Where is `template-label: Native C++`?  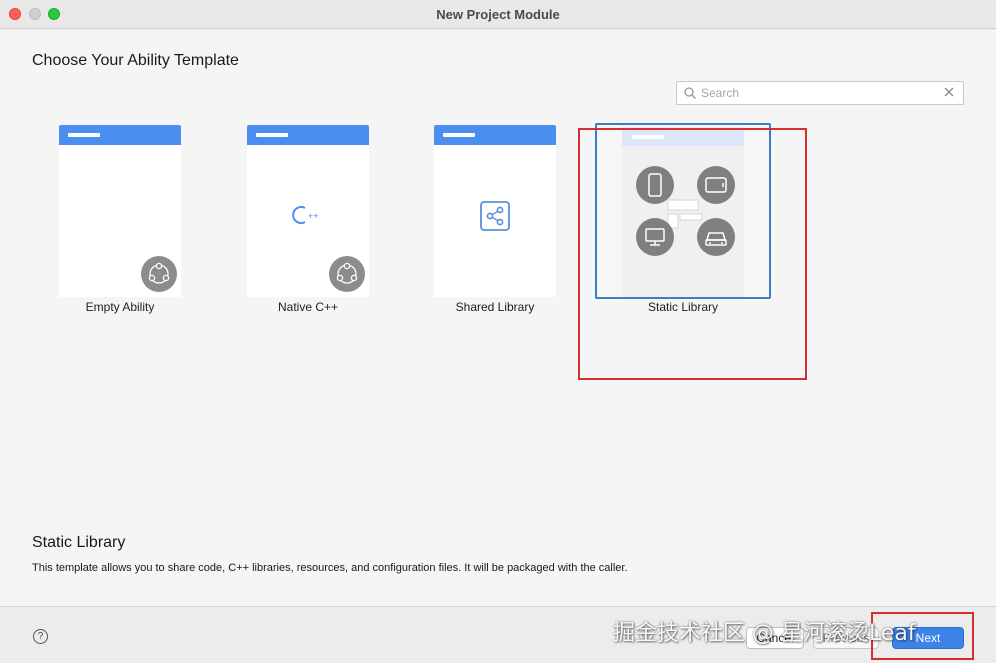
template-label: Native C++ is located at coordinates (308, 307).